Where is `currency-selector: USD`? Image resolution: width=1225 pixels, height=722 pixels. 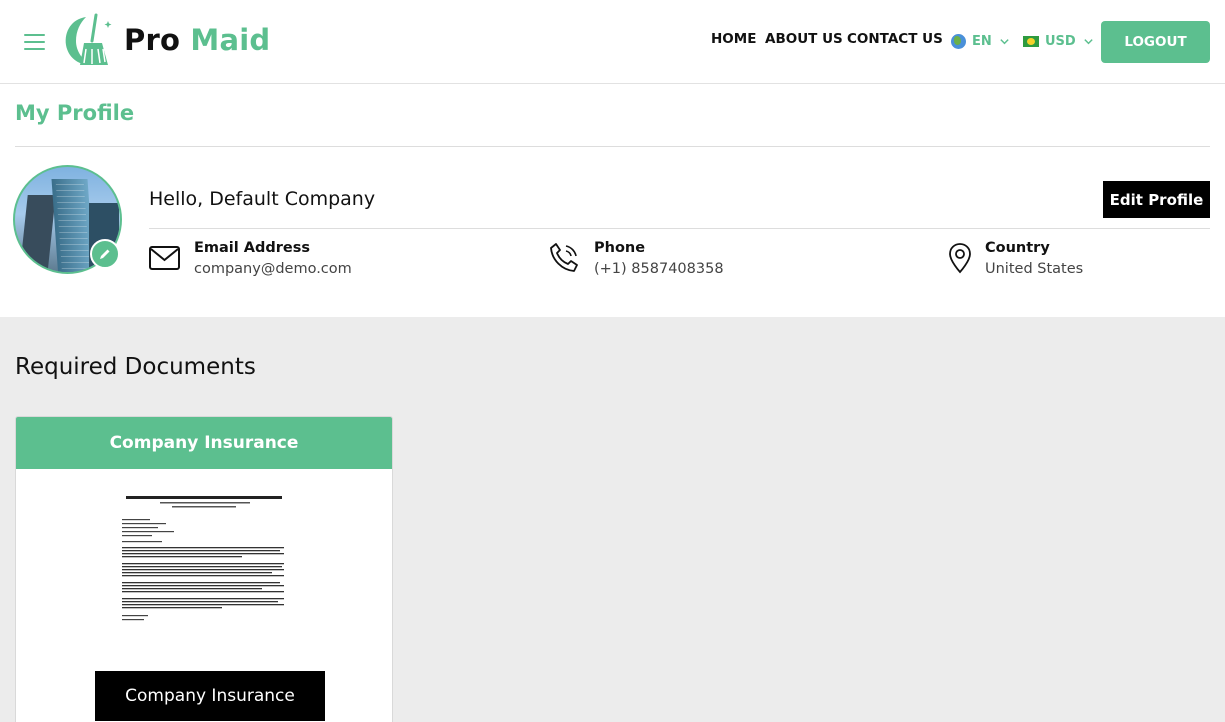 currency-selector: USD is located at coordinates (1058, 41).